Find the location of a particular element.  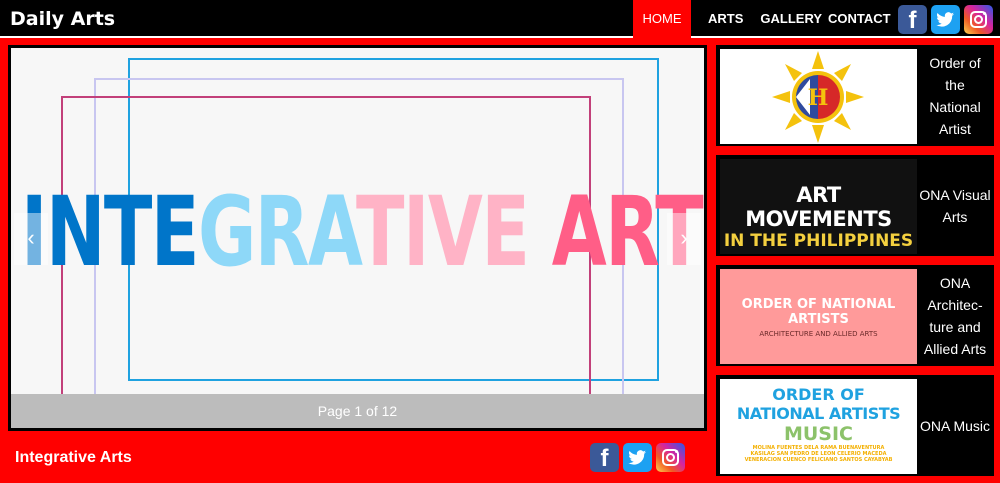

card-label: Order of the National Artist is located at coordinates (955, 95).